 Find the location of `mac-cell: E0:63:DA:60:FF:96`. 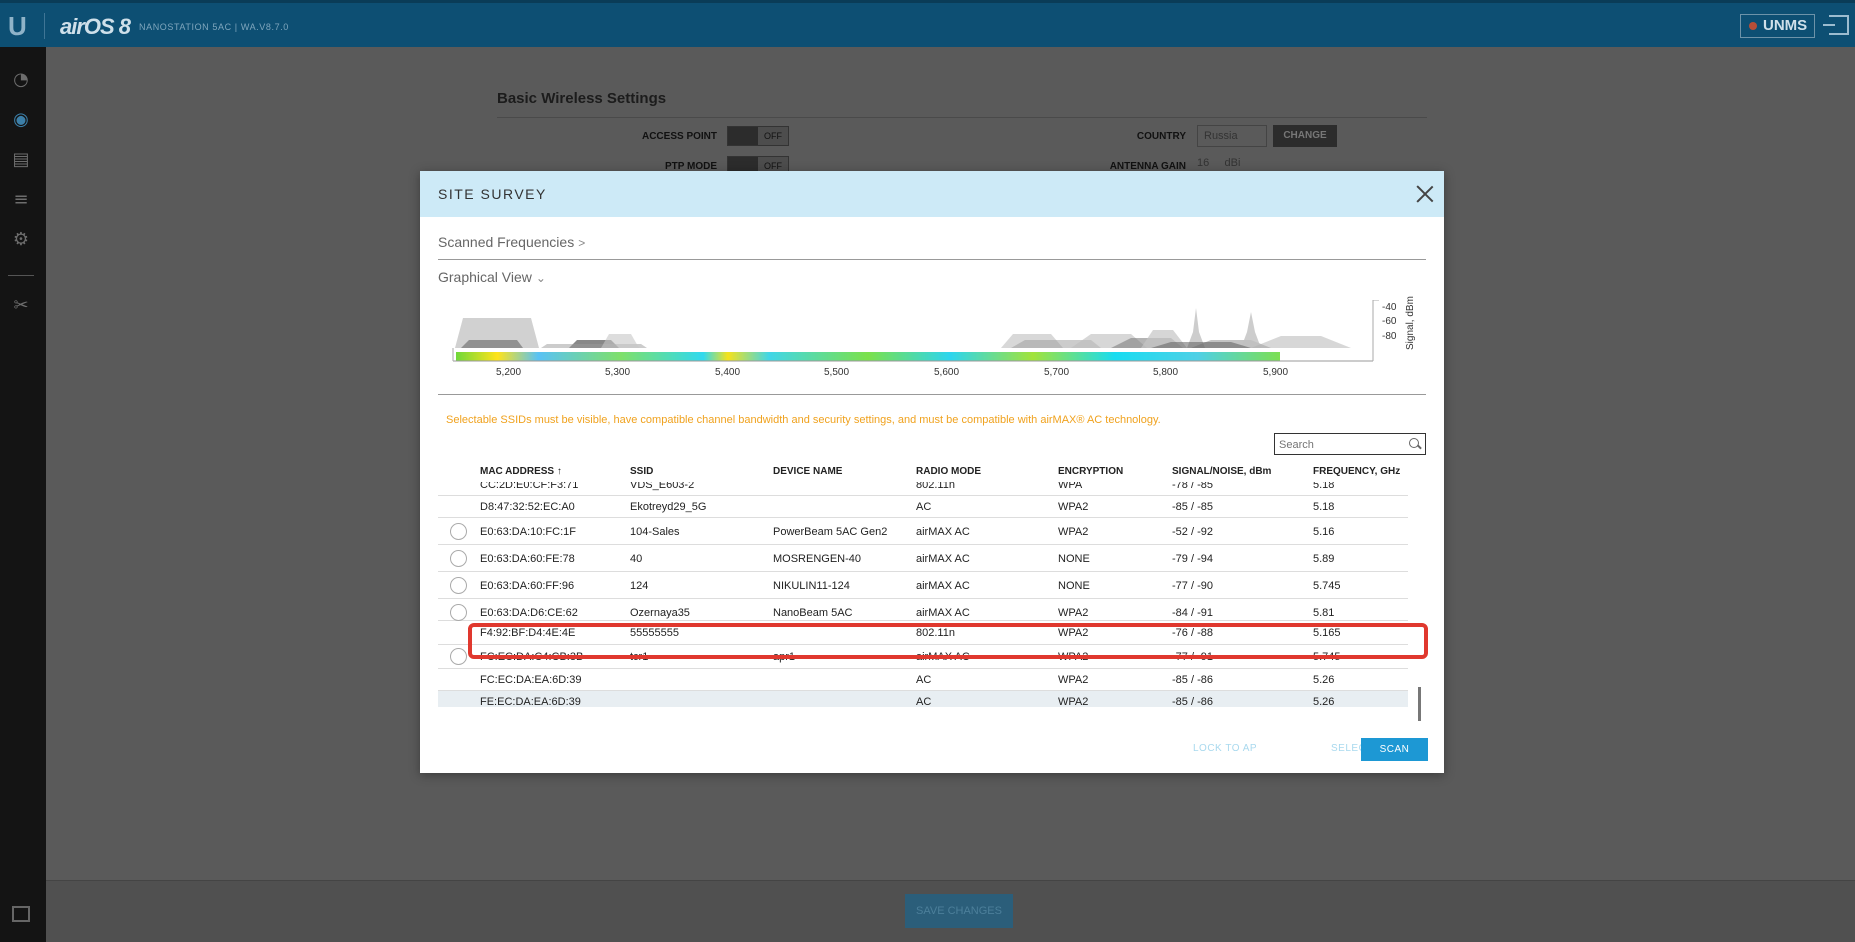

mac-cell: E0:63:DA:60:FF:96 is located at coordinates (527, 586).